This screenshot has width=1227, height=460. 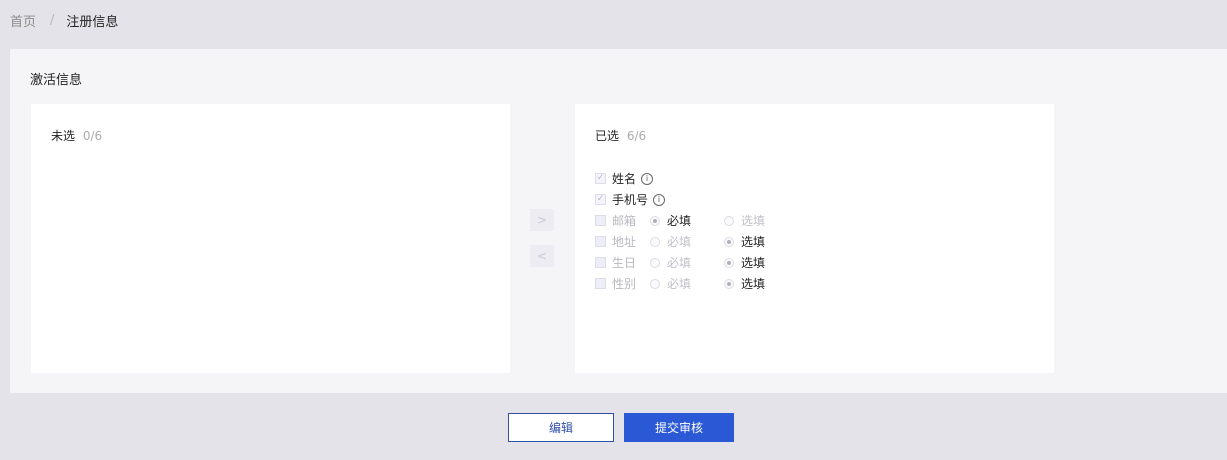 What do you see at coordinates (630, 200) in the screenshot?
I see `field-label: 手机号` at bounding box center [630, 200].